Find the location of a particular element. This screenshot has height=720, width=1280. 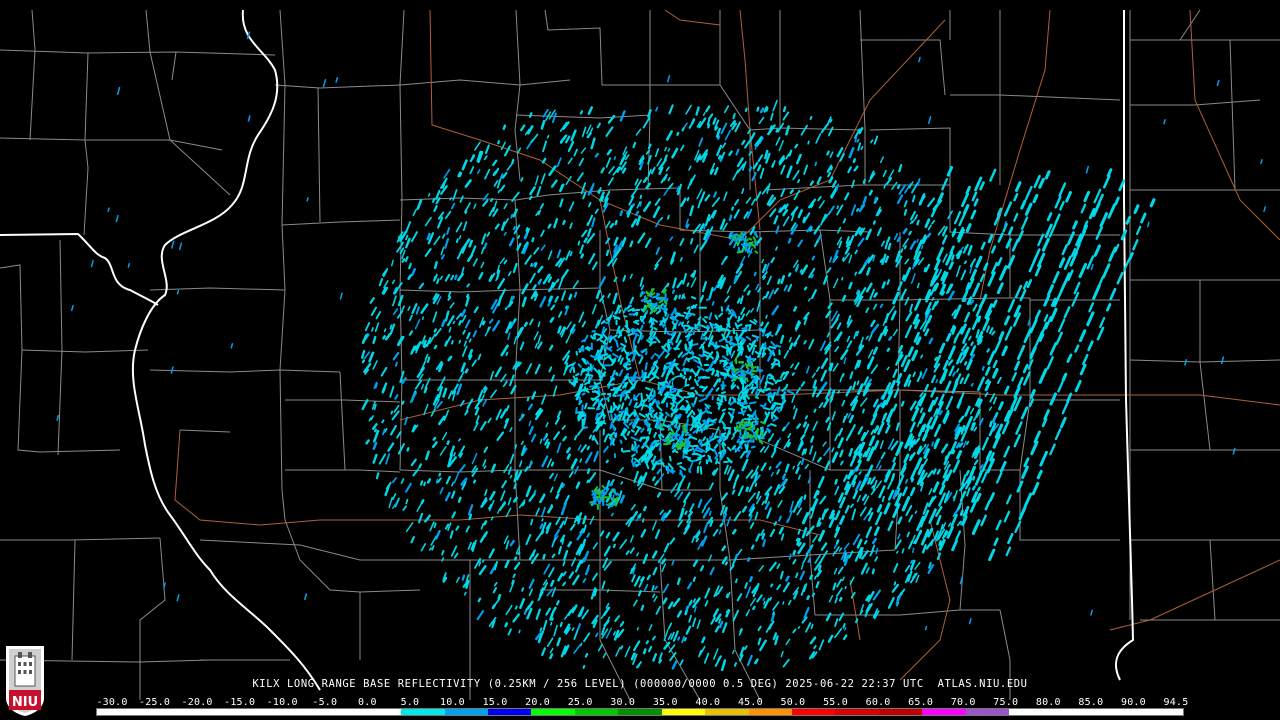

colorbar-tick-label: 94.5 is located at coordinates (1176, 702).